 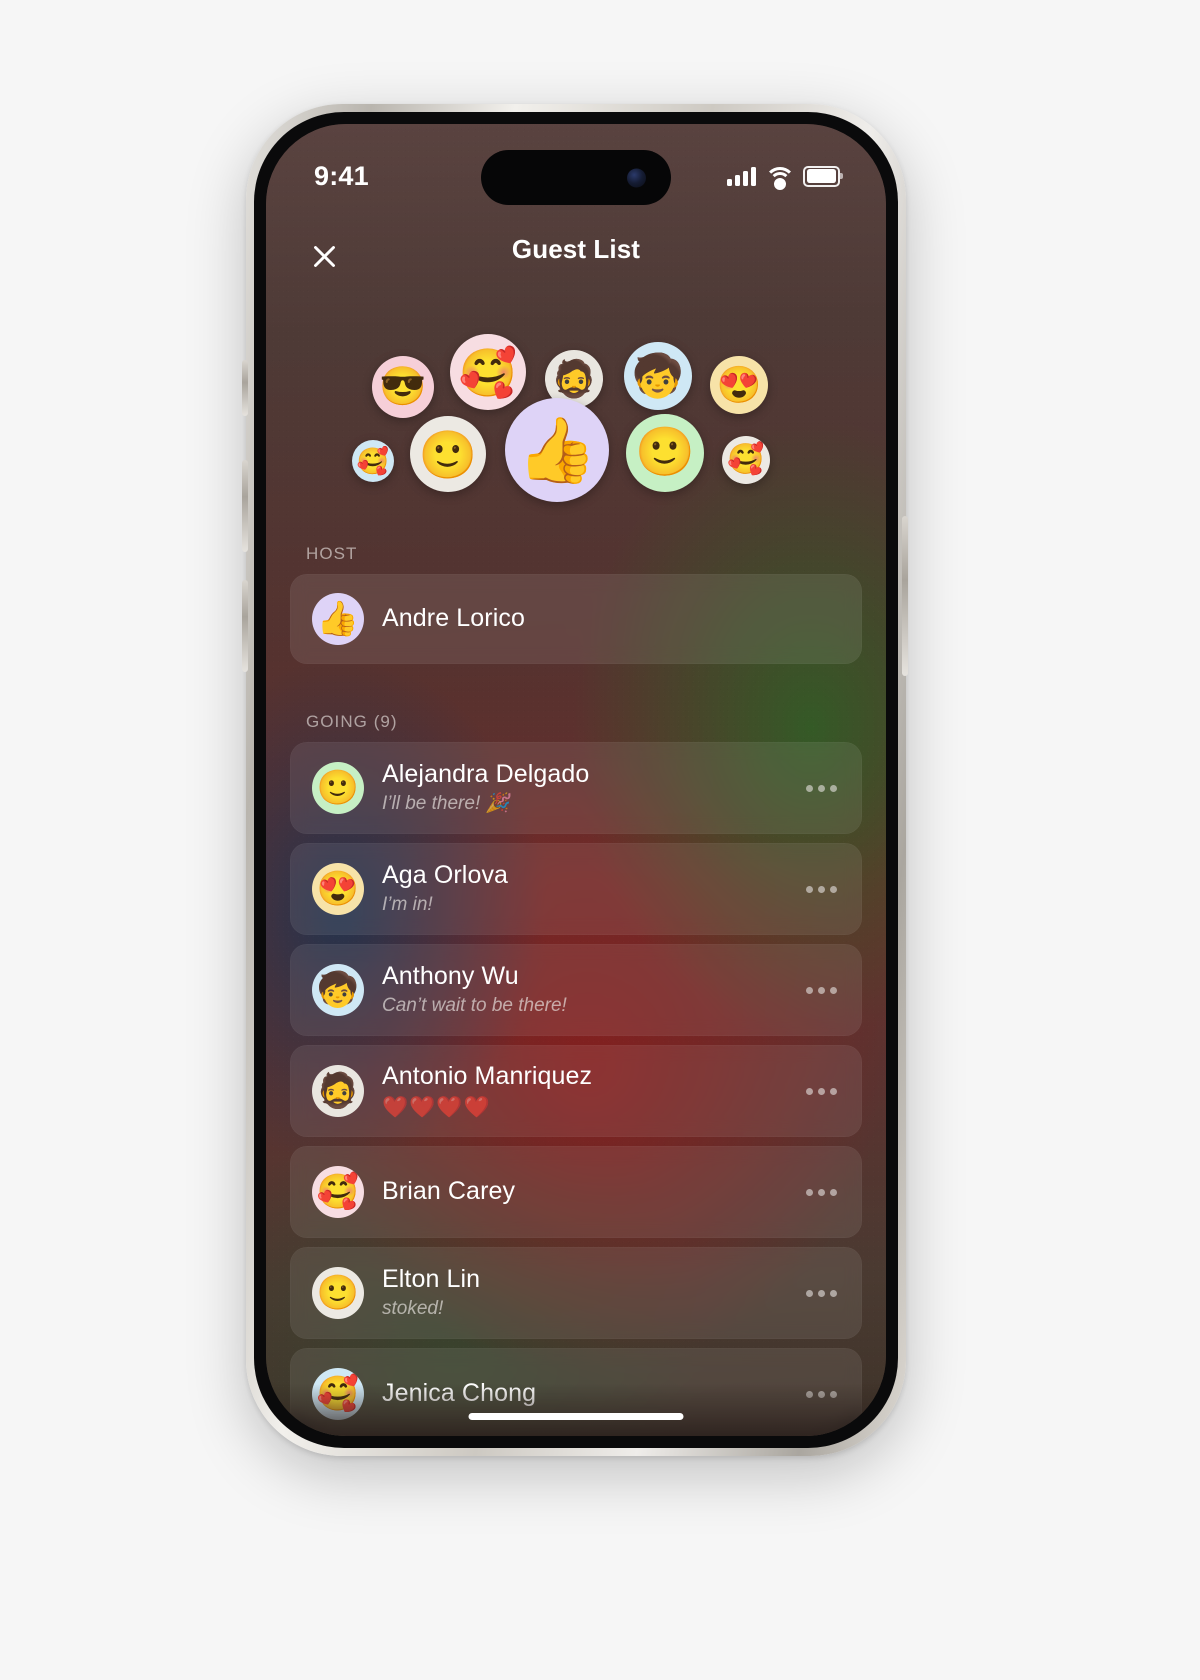 What do you see at coordinates (587, 888) in the screenshot?
I see `row-text: Aga Orlova I’m in!` at bounding box center [587, 888].